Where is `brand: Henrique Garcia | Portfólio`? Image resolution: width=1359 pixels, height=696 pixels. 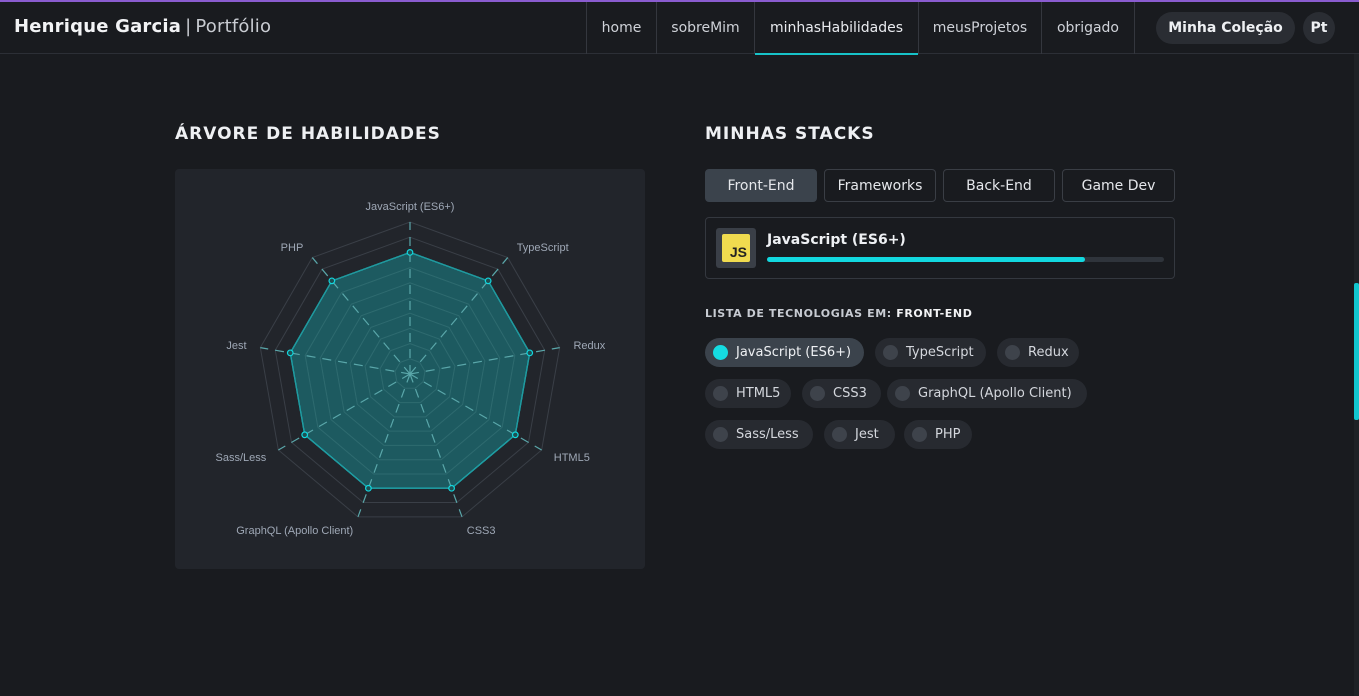
brand: Henrique Garcia | Portfólio is located at coordinates (142, 26).